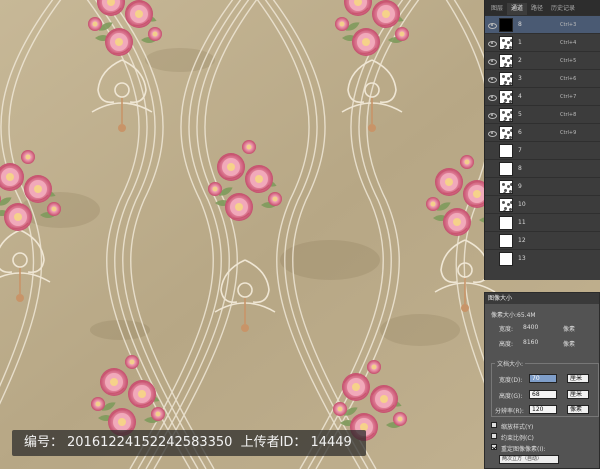 The height and width of the screenshot is (469, 600). I want to click on tab-paths: 路径, so click(537, 9).